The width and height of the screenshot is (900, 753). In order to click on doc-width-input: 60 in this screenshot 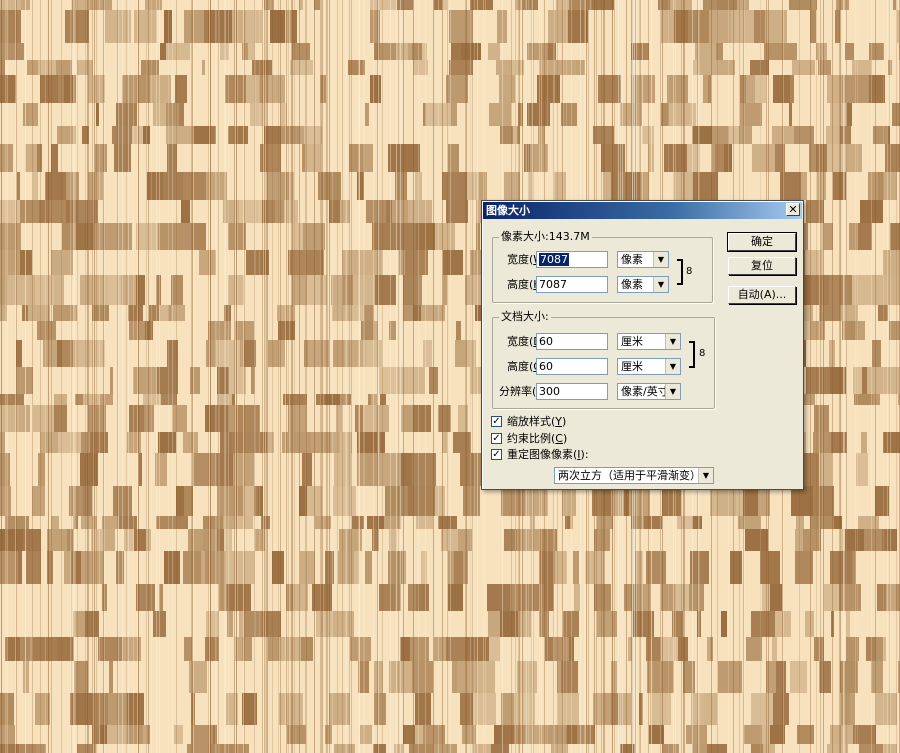, I will do `click(572, 341)`.